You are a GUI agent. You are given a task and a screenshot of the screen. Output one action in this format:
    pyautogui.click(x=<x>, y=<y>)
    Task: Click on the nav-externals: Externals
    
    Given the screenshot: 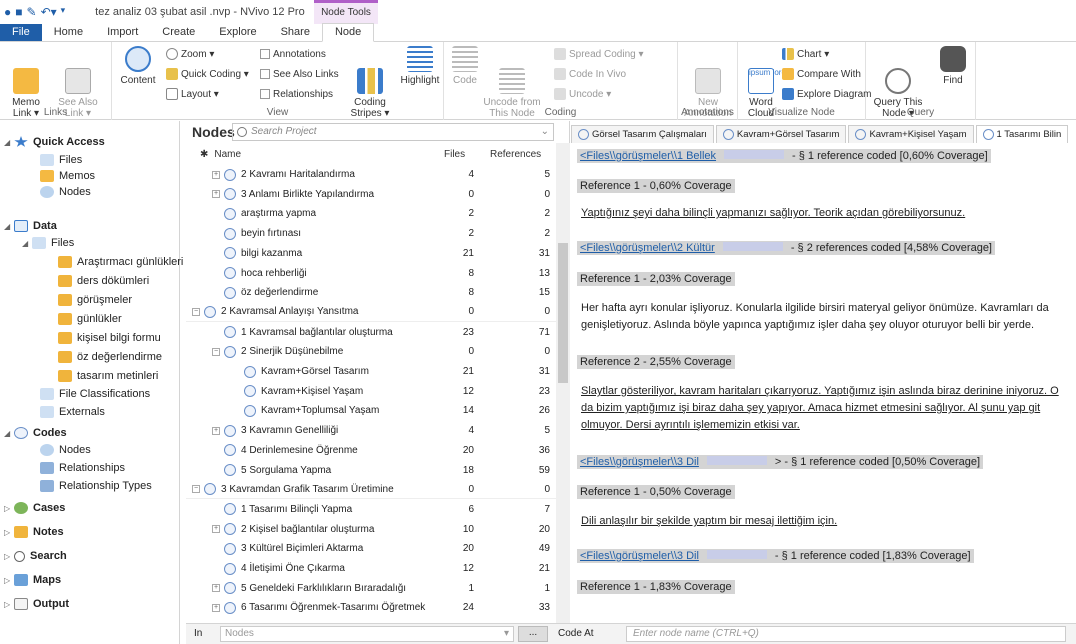 What is the action you would take?
    pyautogui.click(x=72, y=412)
    